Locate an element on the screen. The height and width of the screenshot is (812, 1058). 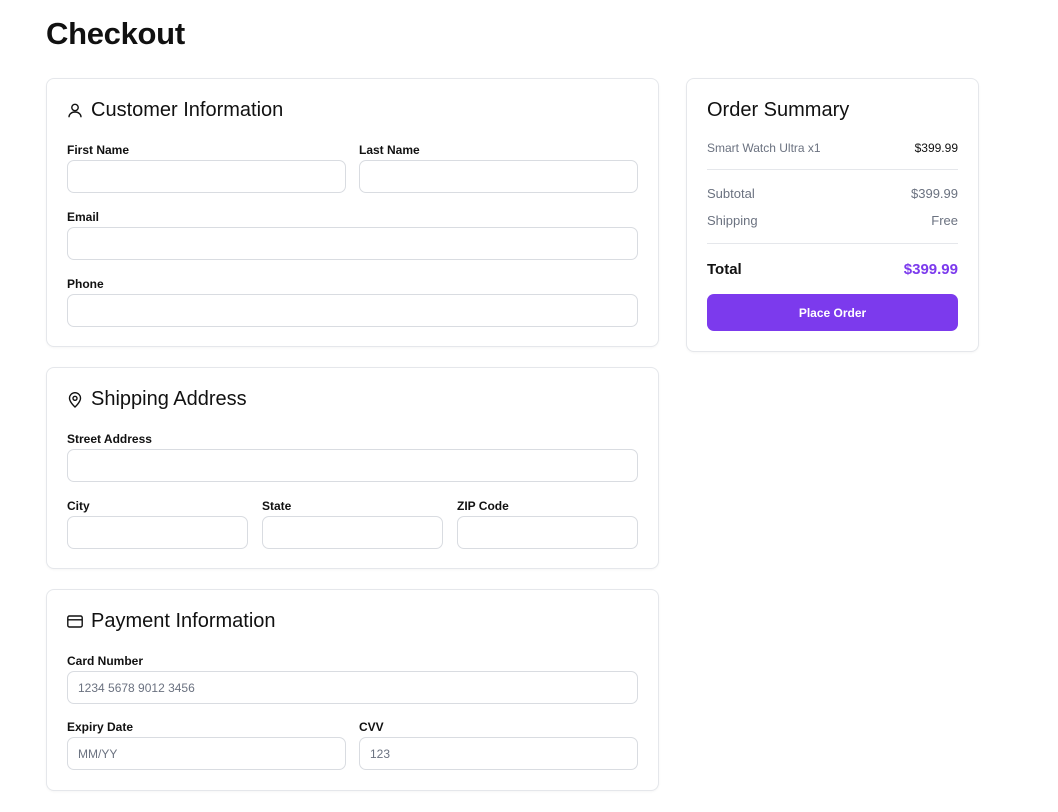
total-row: Total $399.99 is located at coordinates (832, 269).